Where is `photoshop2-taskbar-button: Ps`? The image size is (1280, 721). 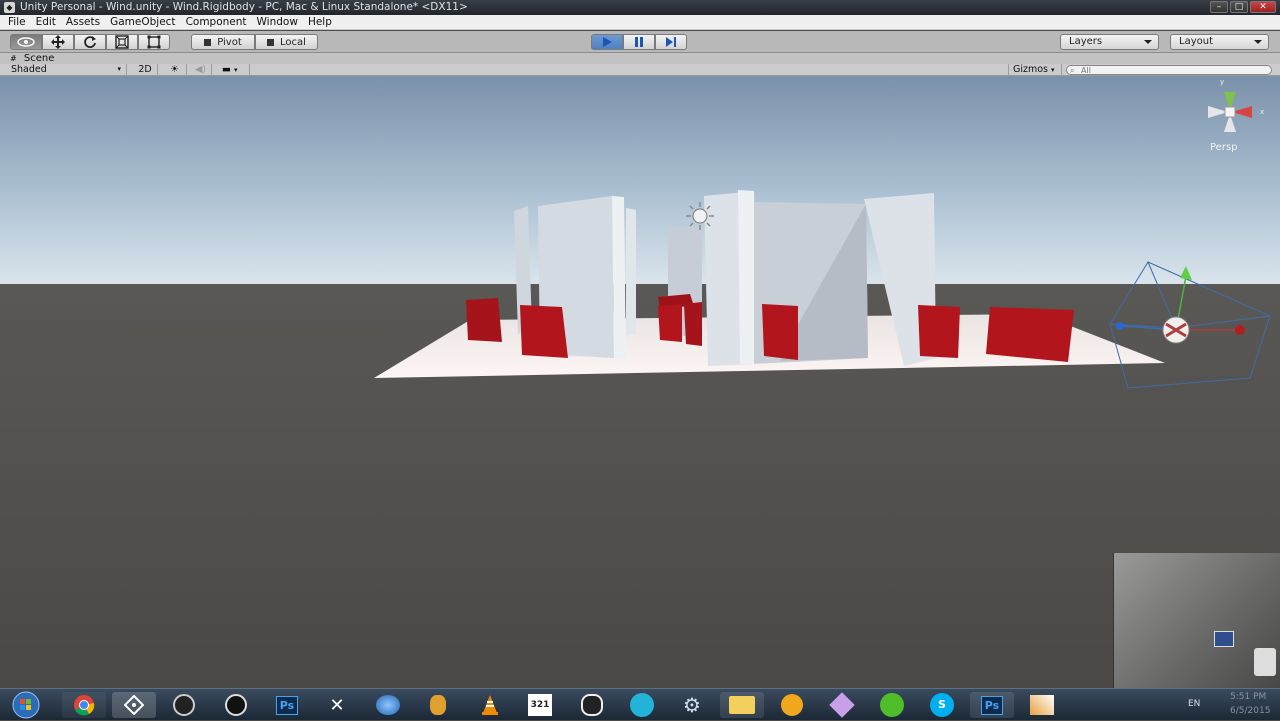
photoshop2-taskbar-button: Ps is located at coordinates (992, 705).